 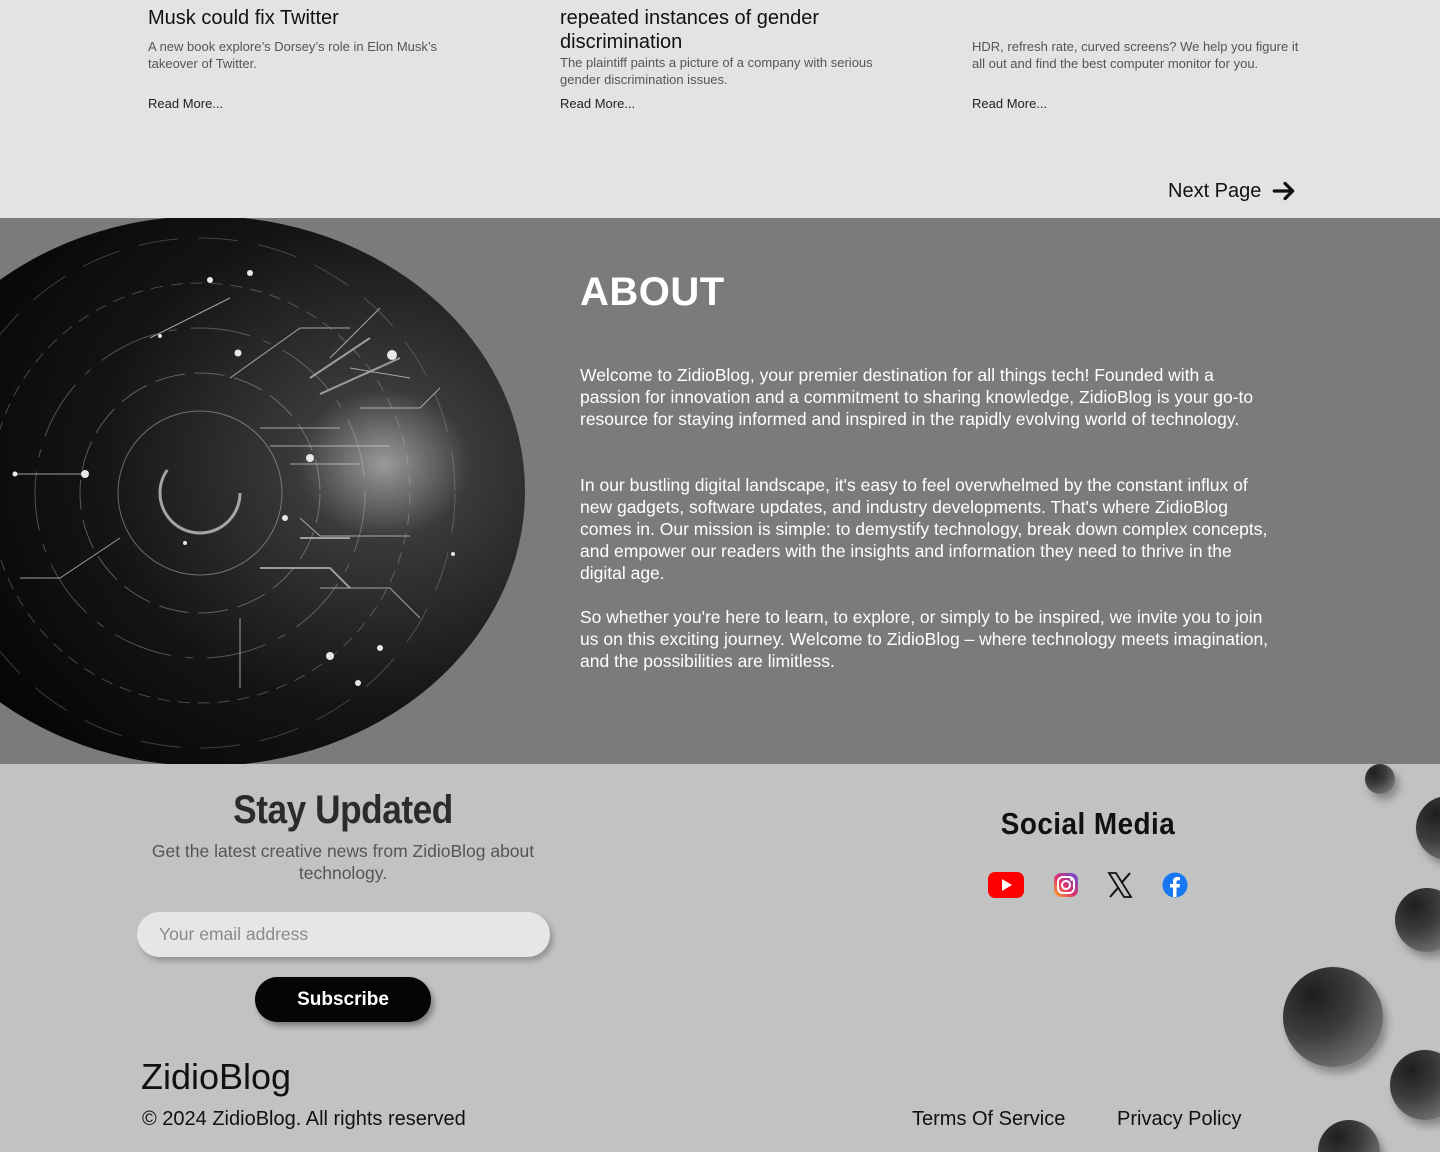 What do you see at coordinates (1284, 191) in the screenshot?
I see `arrow-right-icon` at bounding box center [1284, 191].